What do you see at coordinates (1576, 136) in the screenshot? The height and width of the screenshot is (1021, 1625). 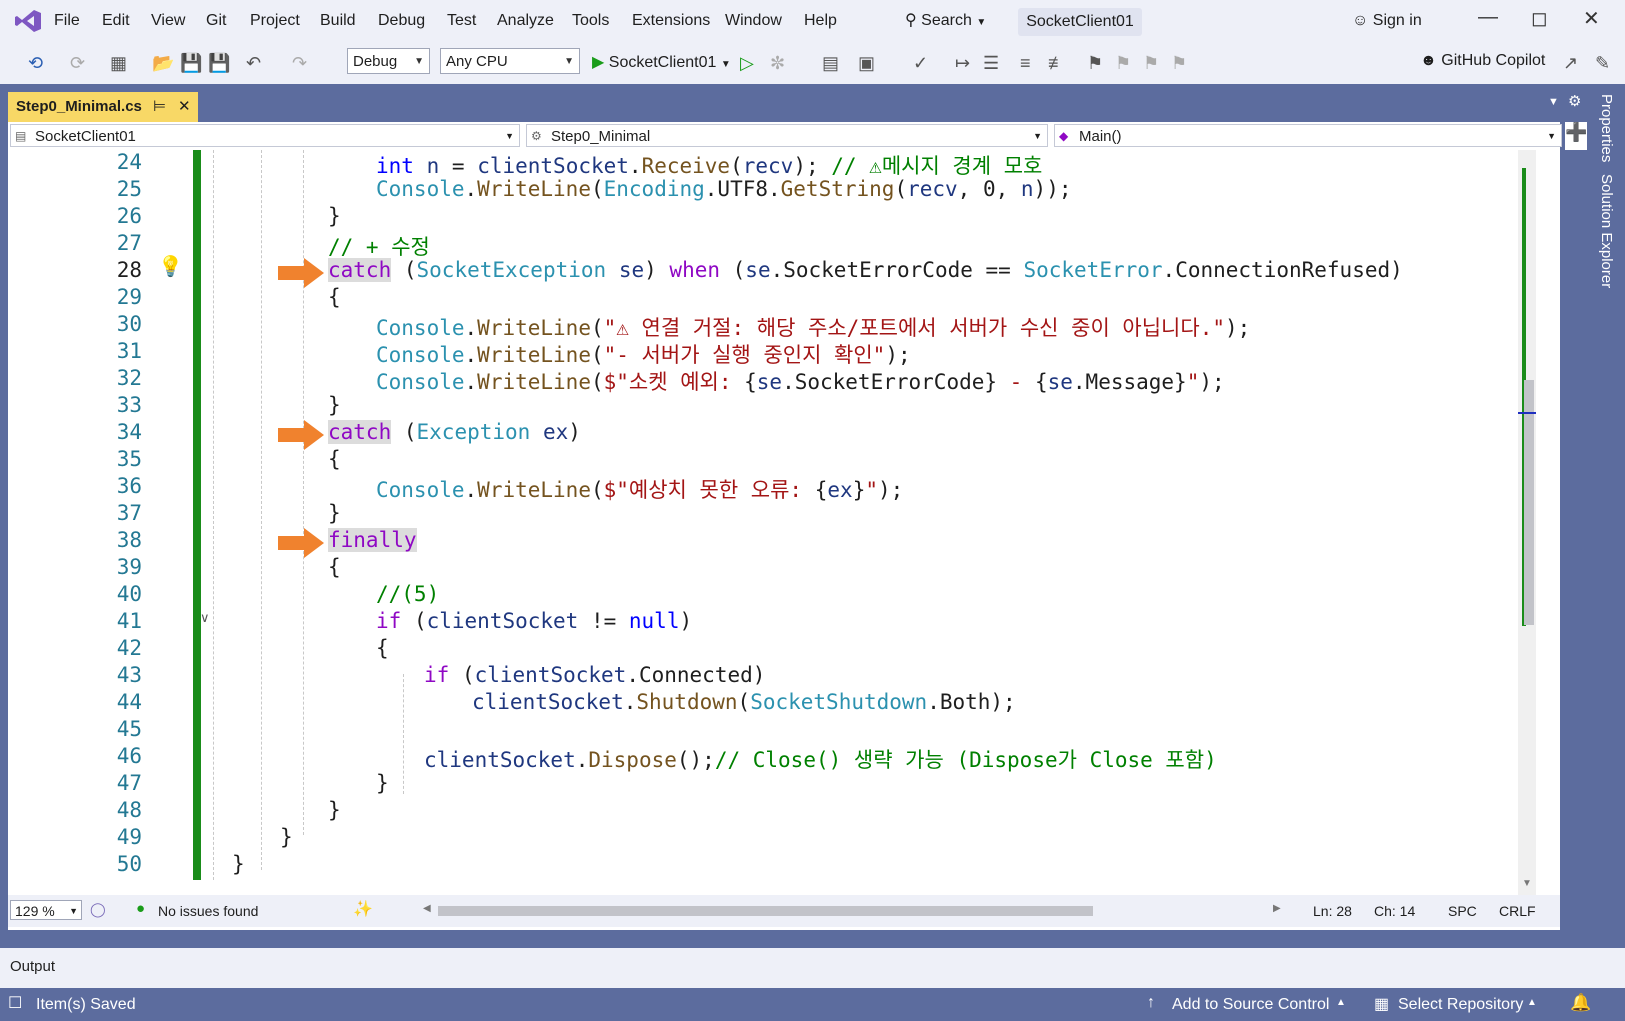 I see `split-window-icon: ➕` at bounding box center [1576, 136].